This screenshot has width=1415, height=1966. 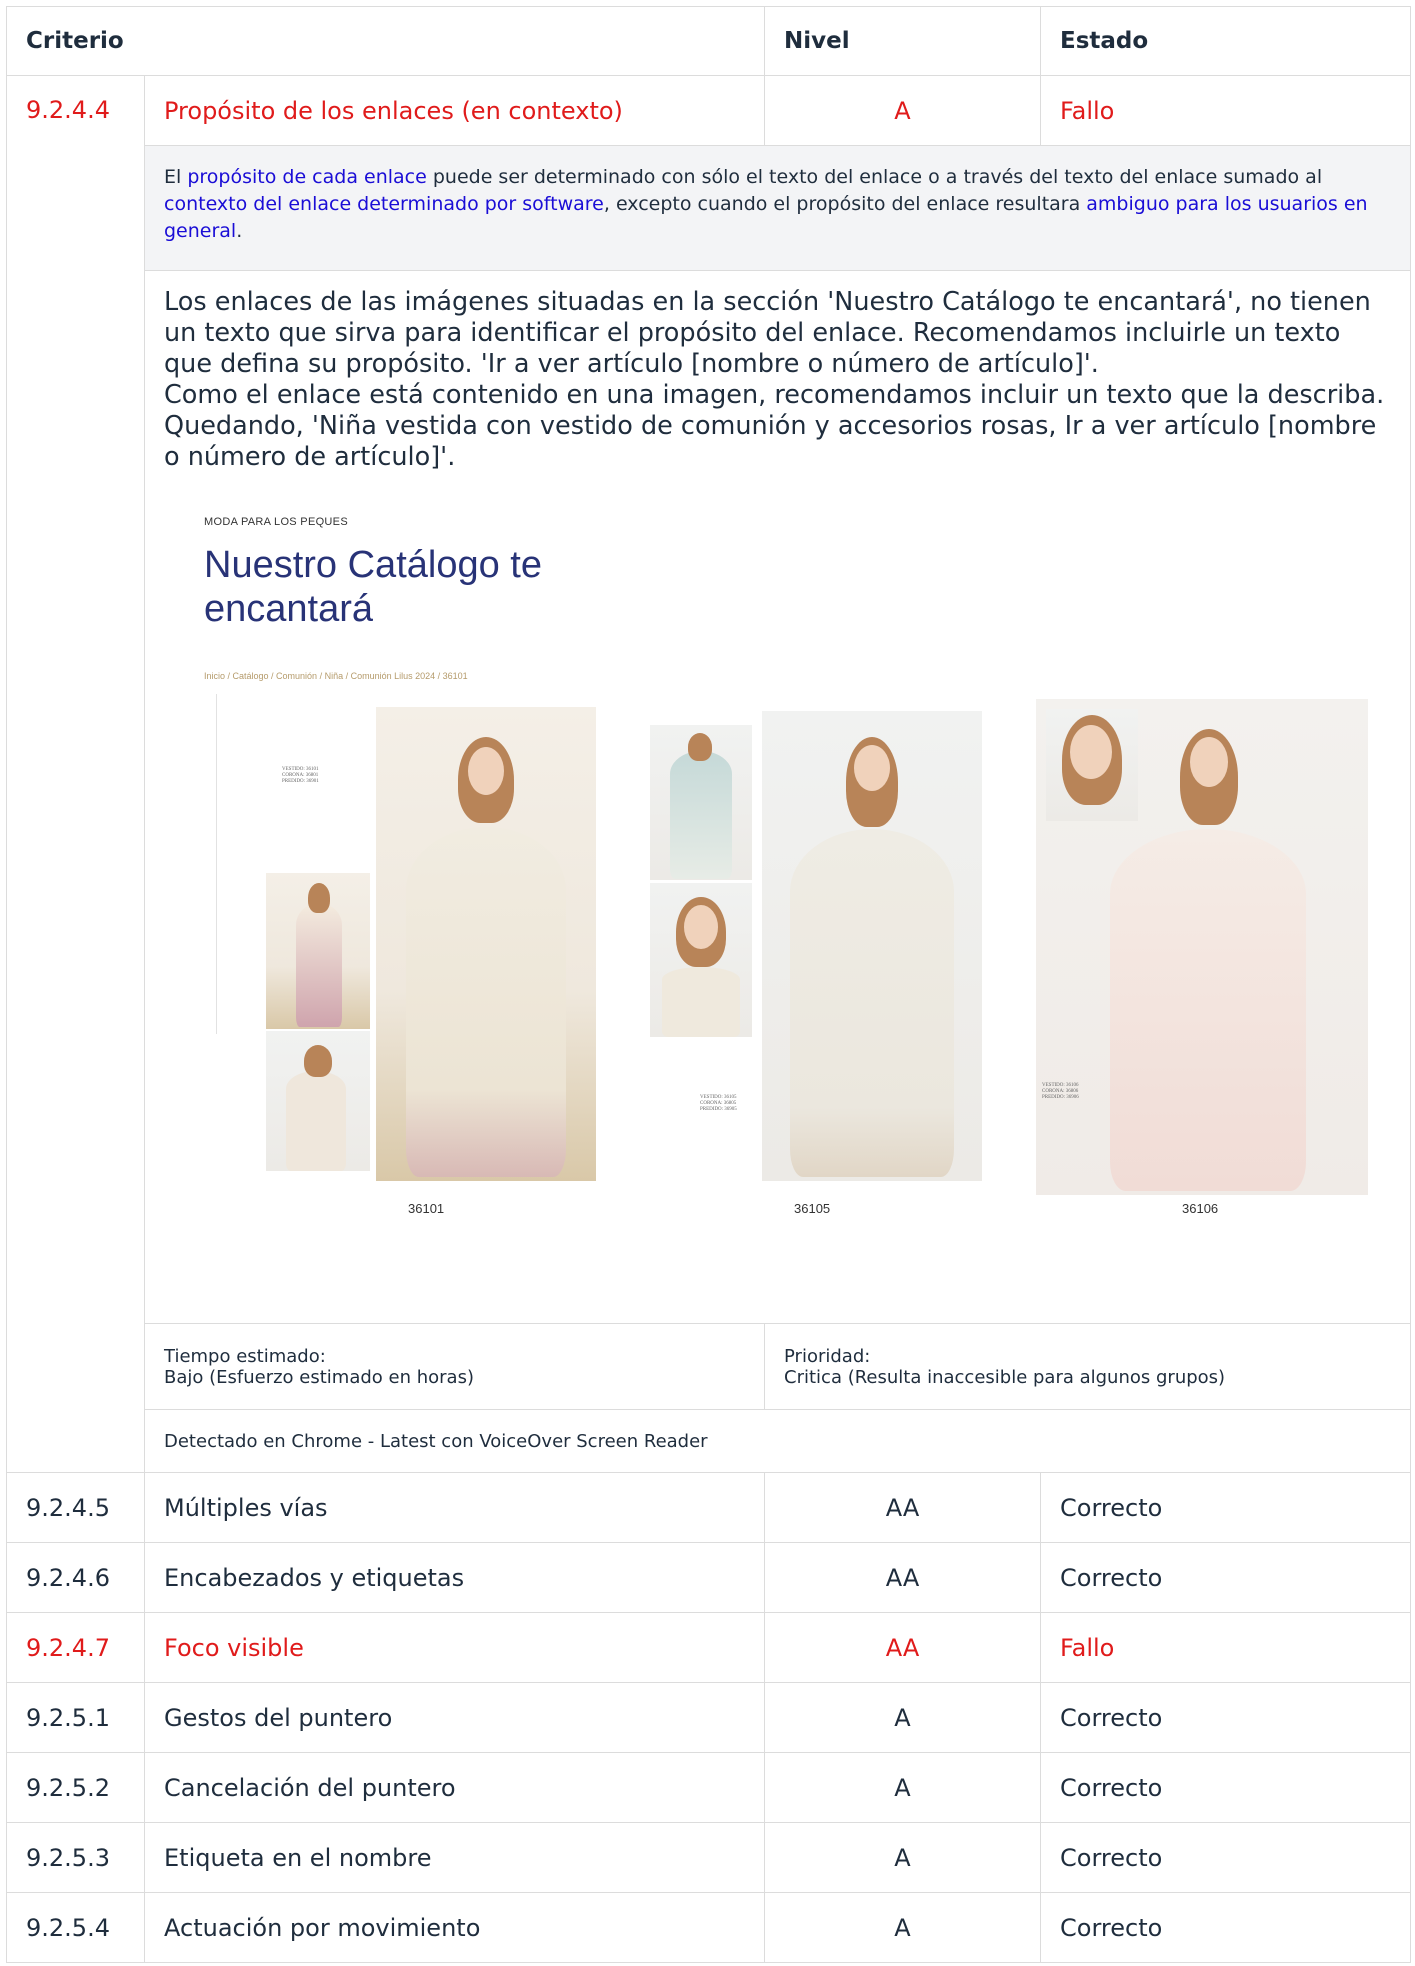 What do you see at coordinates (454, 1857) in the screenshot?
I see `criterion-name: Etiqueta en el nombre` at bounding box center [454, 1857].